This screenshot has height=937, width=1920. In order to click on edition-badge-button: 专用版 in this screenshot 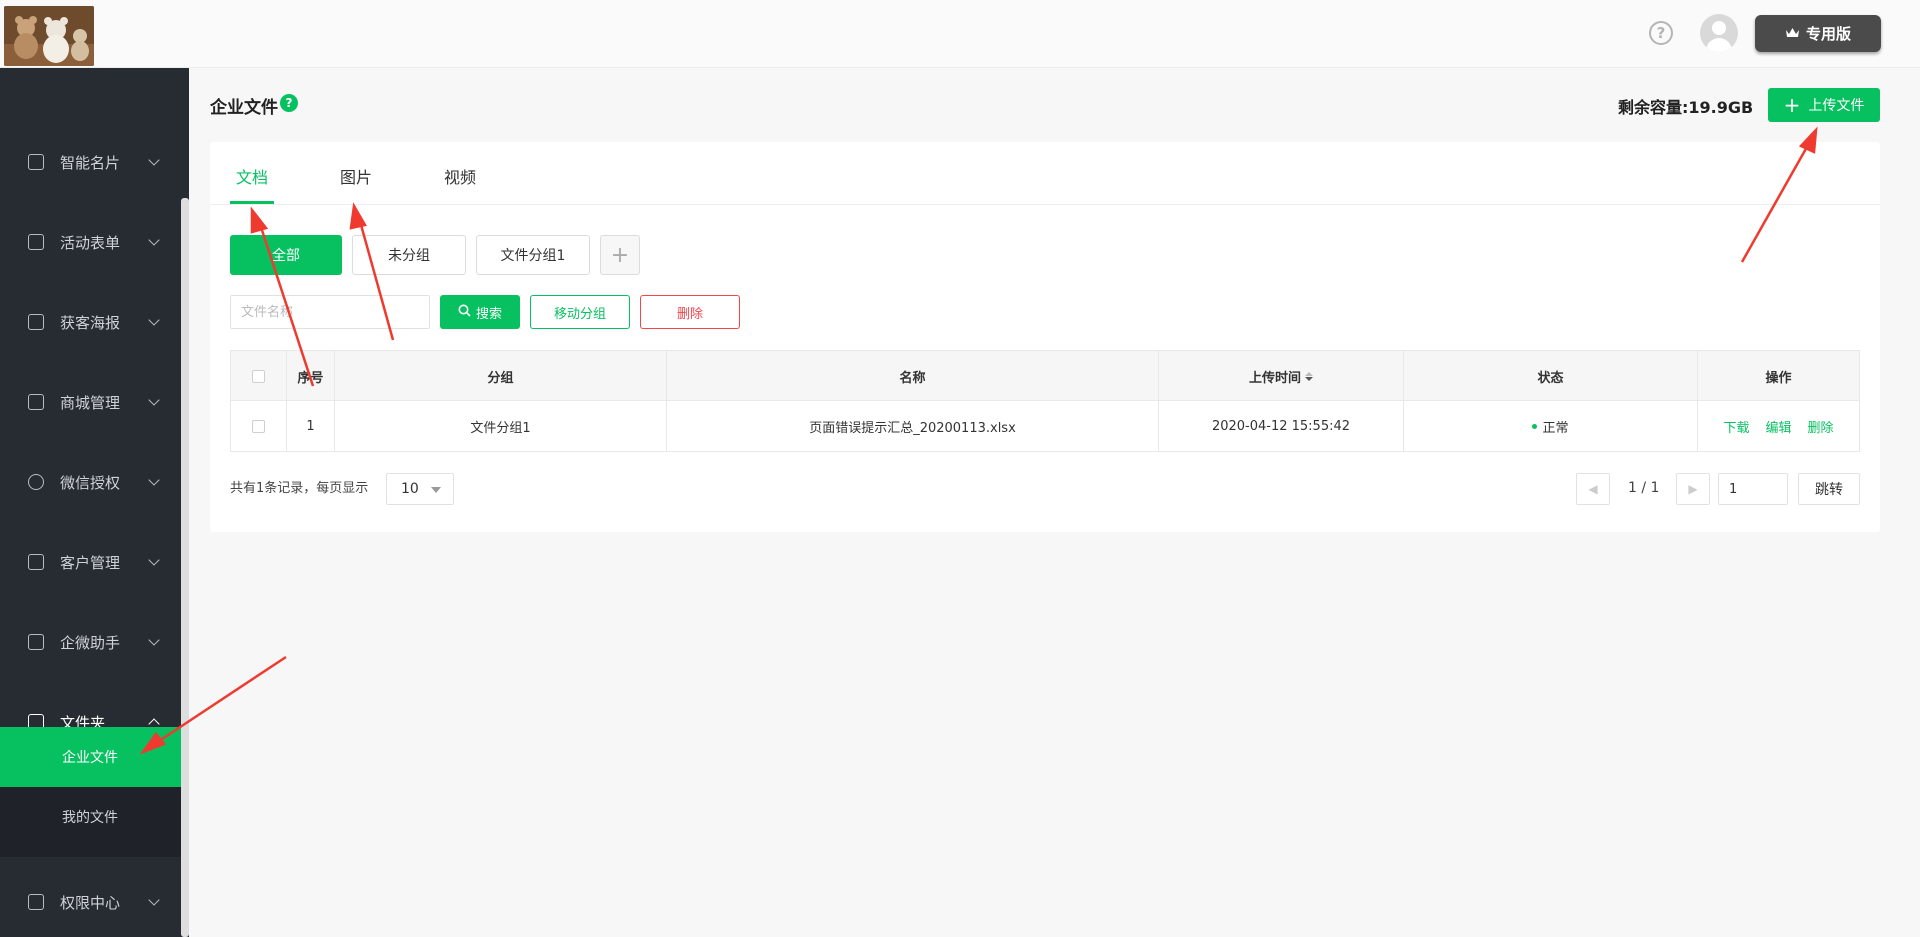, I will do `click(1818, 33)`.